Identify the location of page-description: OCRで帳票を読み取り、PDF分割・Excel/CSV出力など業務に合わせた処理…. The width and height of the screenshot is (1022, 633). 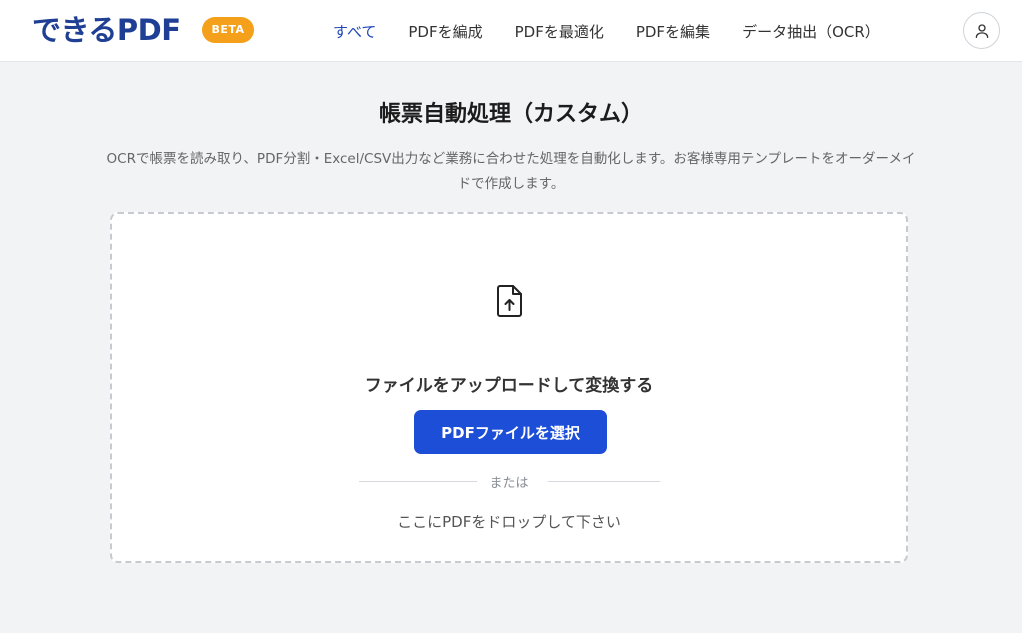
(511, 171).